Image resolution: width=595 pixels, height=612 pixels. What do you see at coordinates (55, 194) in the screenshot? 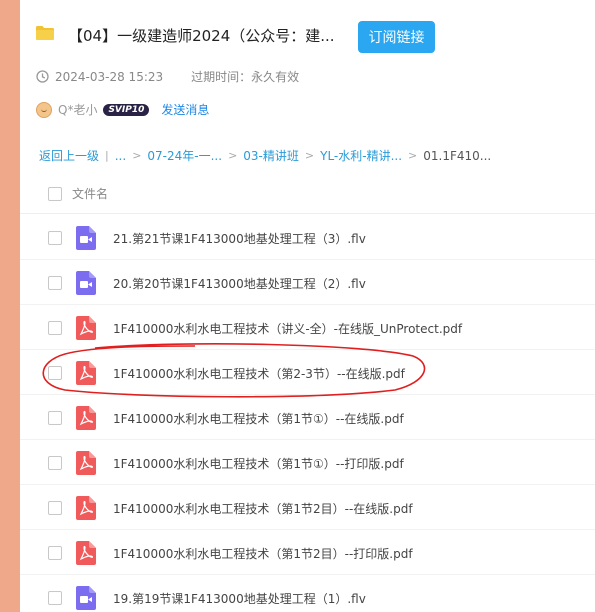
I see `select-all-checkbox` at bounding box center [55, 194].